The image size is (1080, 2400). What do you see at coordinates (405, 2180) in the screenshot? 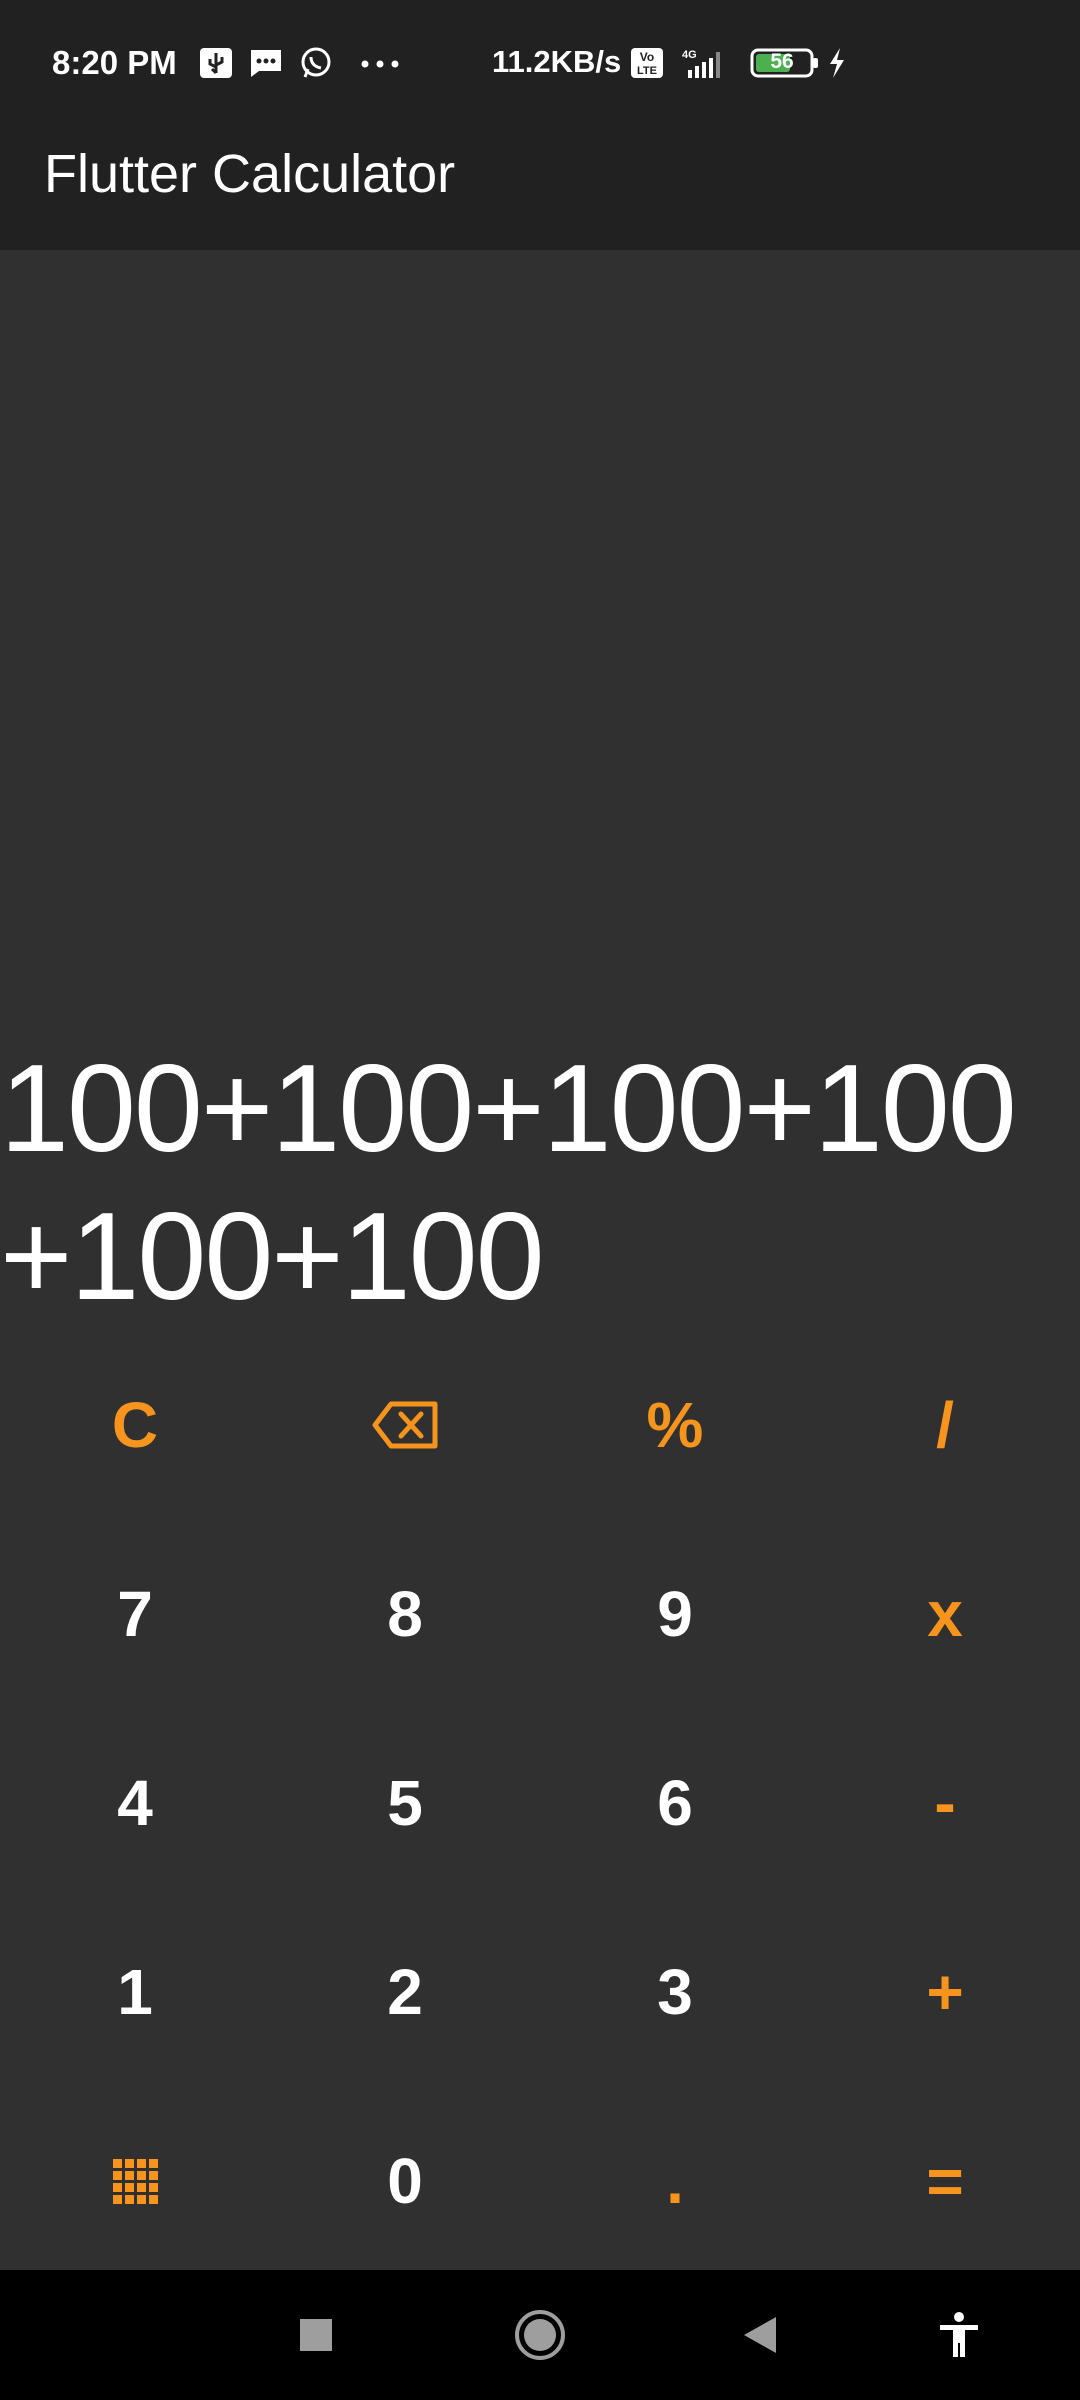
I see `digit-0-button: 0` at bounding box center [405, 2180].